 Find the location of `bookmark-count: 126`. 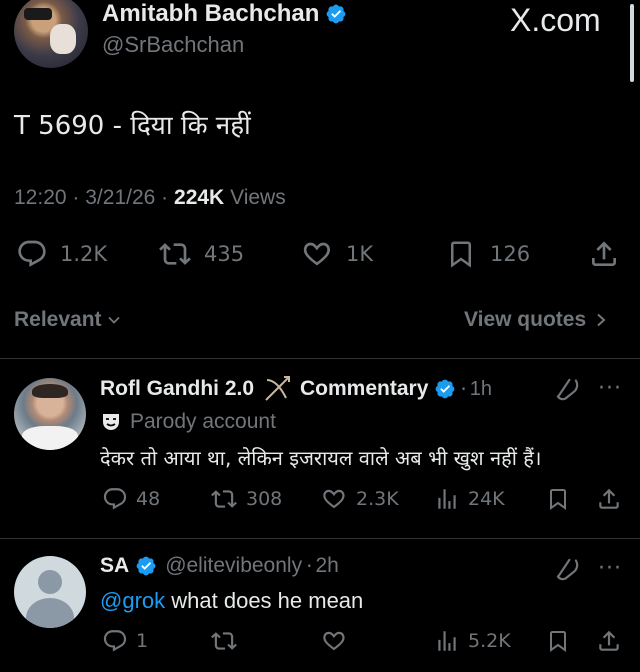

bookmark-count: 126 is located at coordinates (510, 254).